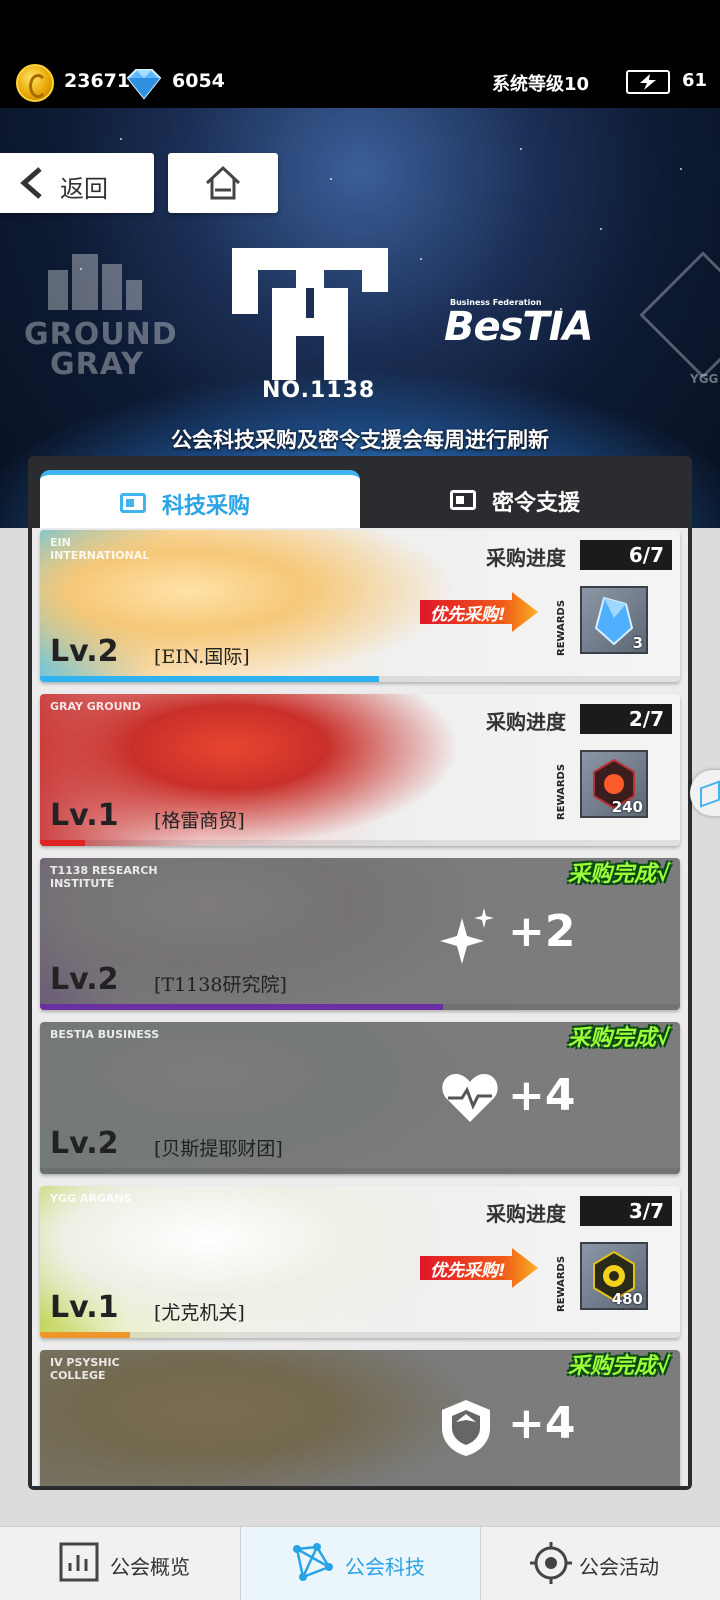 Image resolution: width=720 pixels, height=1600 pixels. I want to click on faction-name: [格雷商贸], so click(199, 821).